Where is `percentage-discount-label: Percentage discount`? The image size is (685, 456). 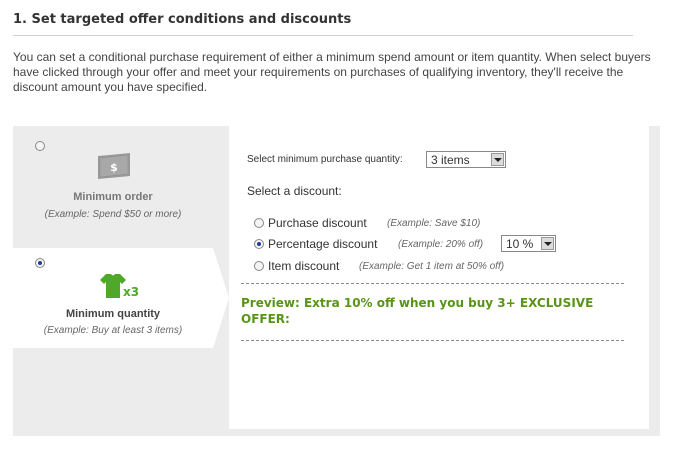 percentage-discount-label: Percentage discount is located at coordinates (322, 244).